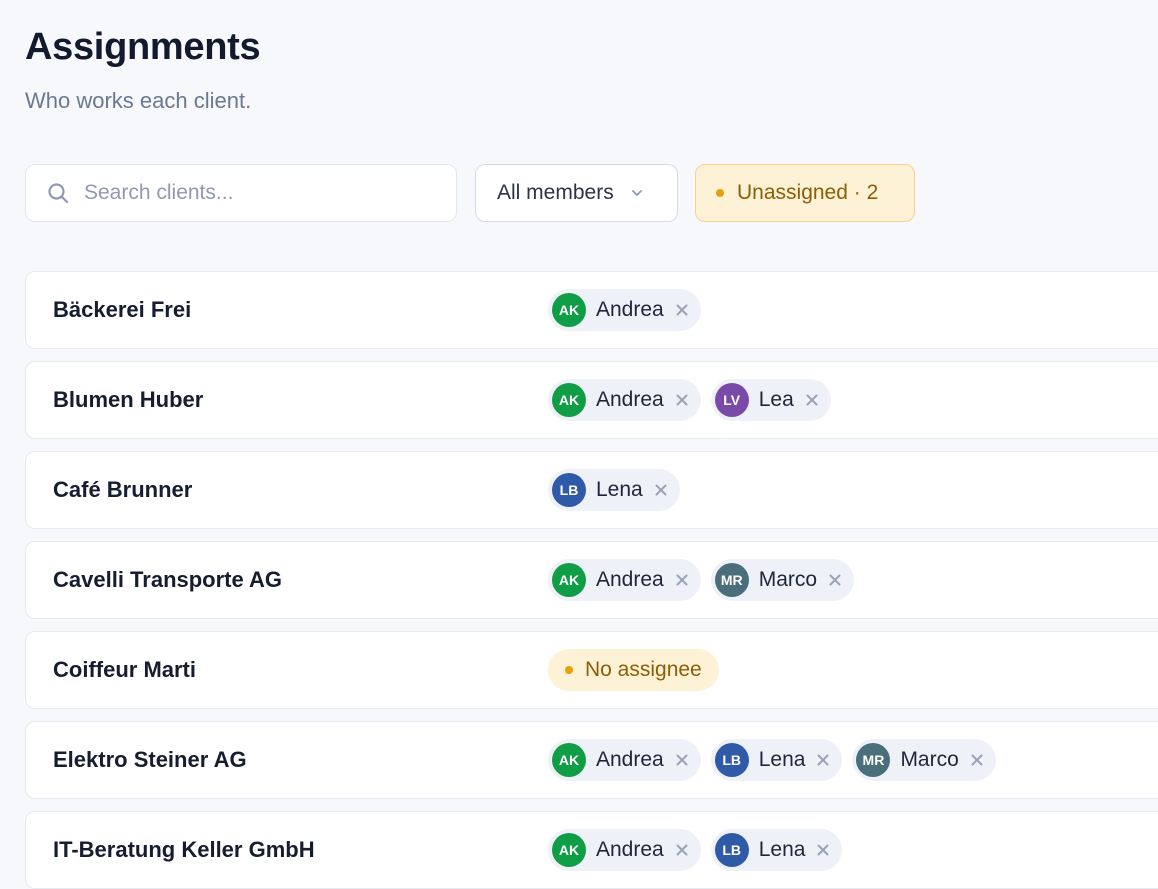 This screenshot has height=889, width=1158. Describe the element at coordinates (808, 192) in the screenshot. I see `unassigned-filter-label: Unassigned · 2` at that location.